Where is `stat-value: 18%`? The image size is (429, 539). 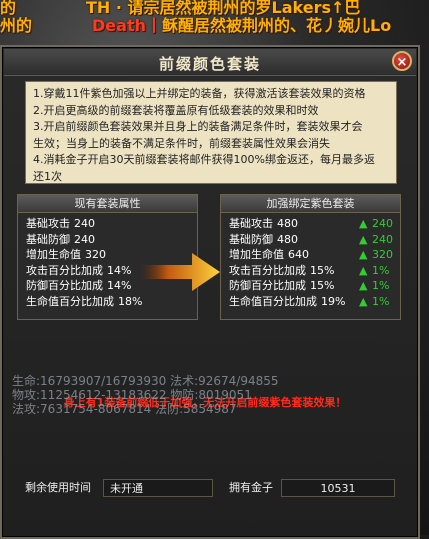 stat-value: 18% is located at coordinates (130, 301).